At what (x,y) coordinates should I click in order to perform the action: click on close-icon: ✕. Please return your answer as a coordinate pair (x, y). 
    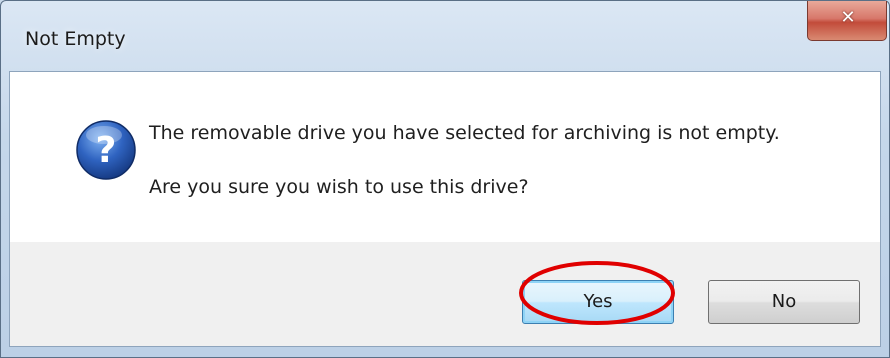
    Looking at the image, I should click on (848, 17).